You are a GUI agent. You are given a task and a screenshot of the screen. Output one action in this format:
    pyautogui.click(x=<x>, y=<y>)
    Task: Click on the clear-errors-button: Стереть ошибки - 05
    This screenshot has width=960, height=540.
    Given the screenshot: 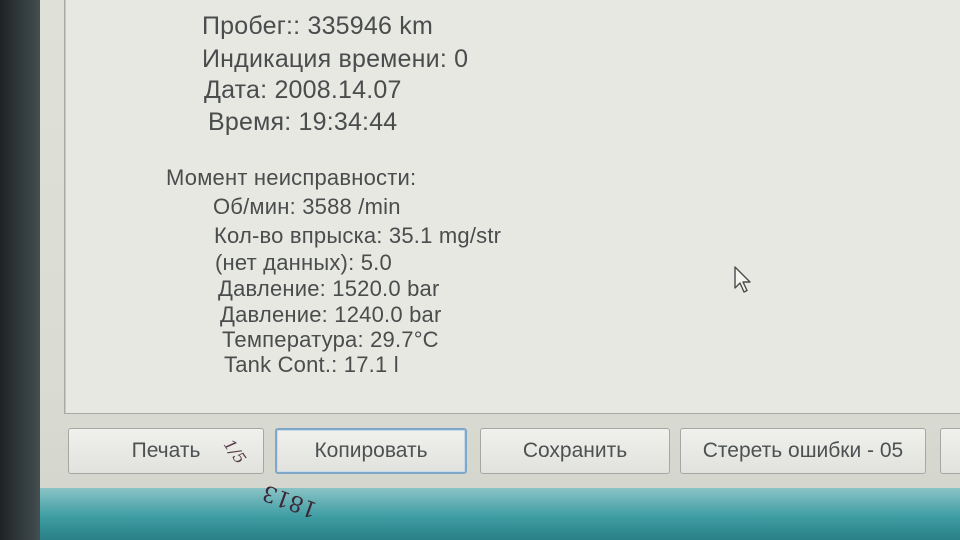 What is the action you would take?
    pyautogui.click(x=803, y=451)
    